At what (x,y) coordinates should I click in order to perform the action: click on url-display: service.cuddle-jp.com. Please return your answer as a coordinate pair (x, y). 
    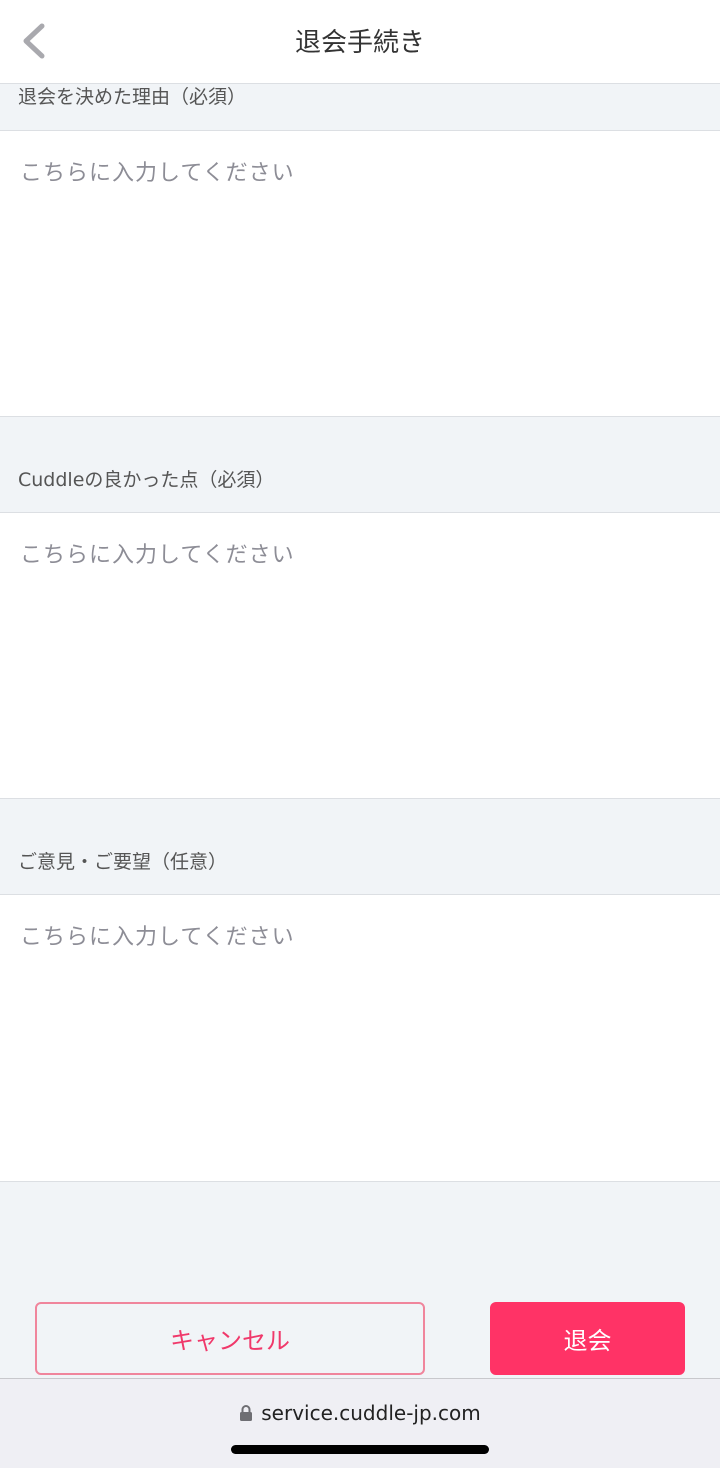
    Looking at the image, I should click on (360, 1413).